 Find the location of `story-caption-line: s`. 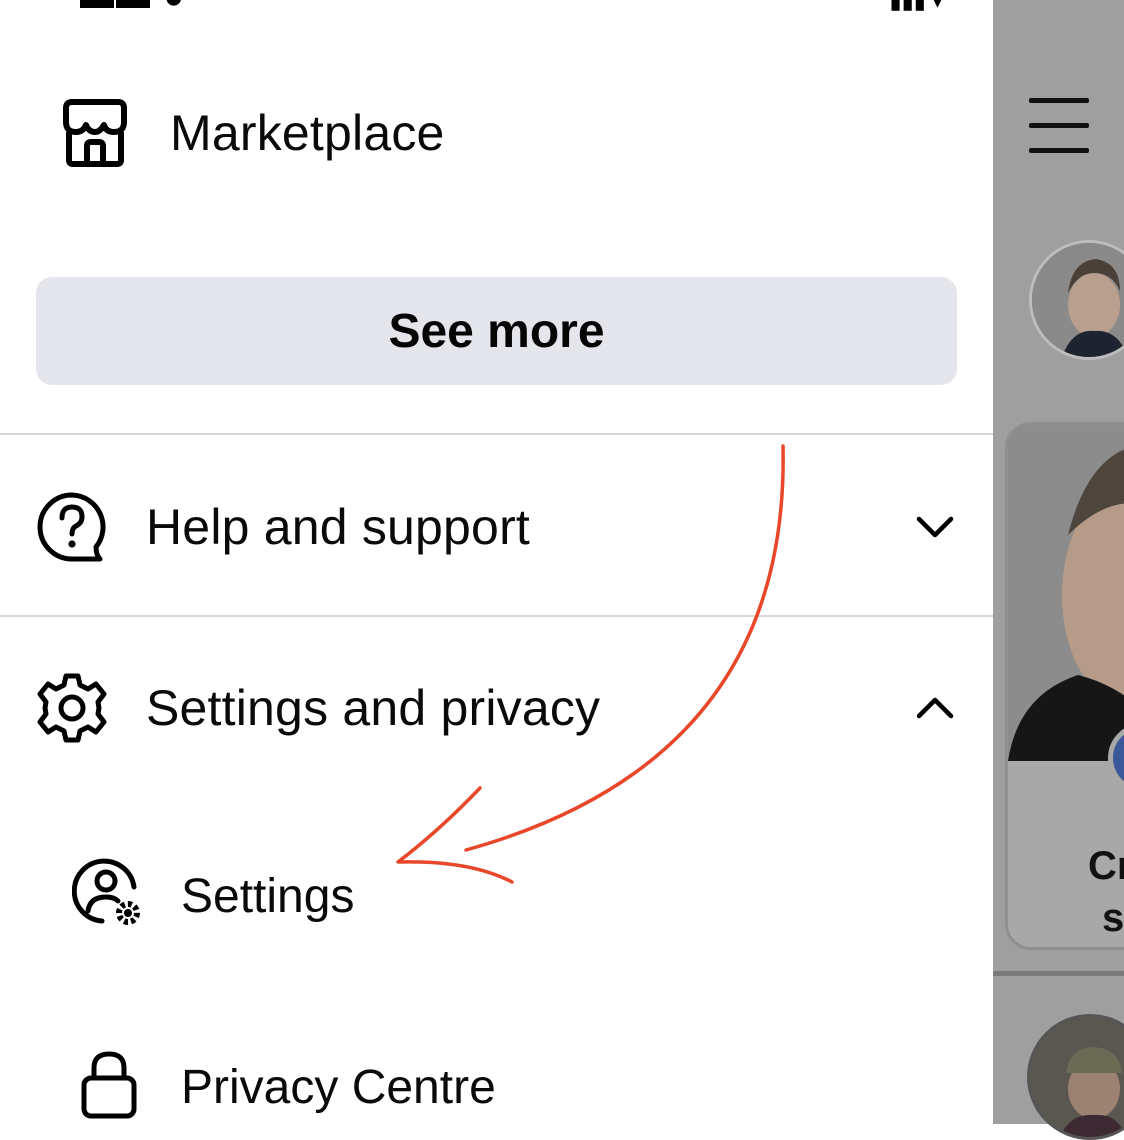

story-caption-line: s is located at coordinates (1113, 918).